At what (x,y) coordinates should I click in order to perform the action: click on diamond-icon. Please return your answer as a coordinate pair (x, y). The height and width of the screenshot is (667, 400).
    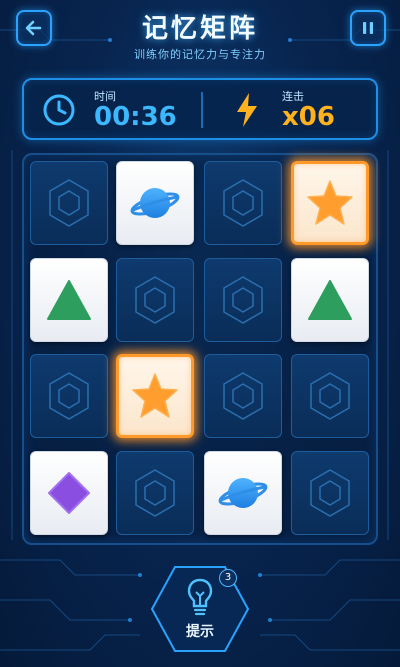
    Looking at the image, I should click on (69, 493).